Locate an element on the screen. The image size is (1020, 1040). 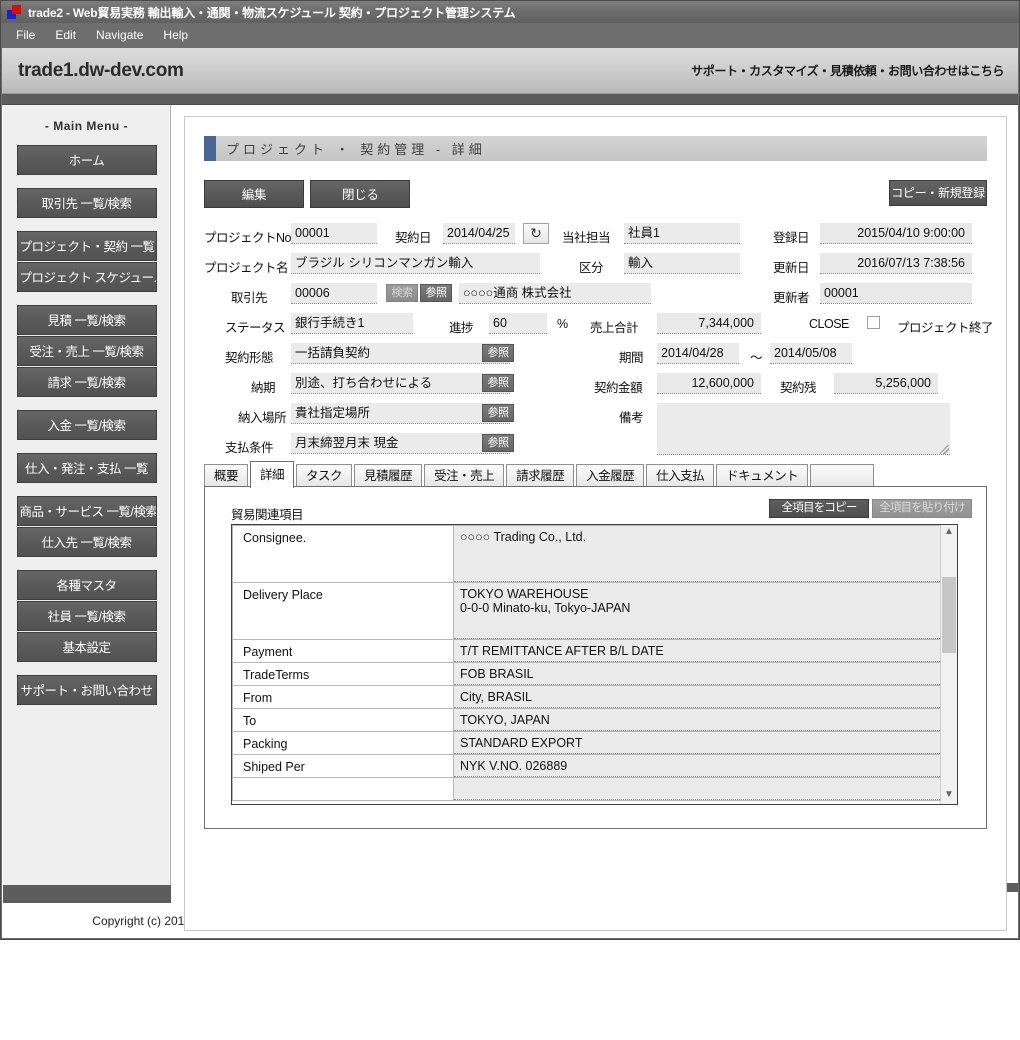
row-key: Shiped Per is located at coordinates (343, 766).